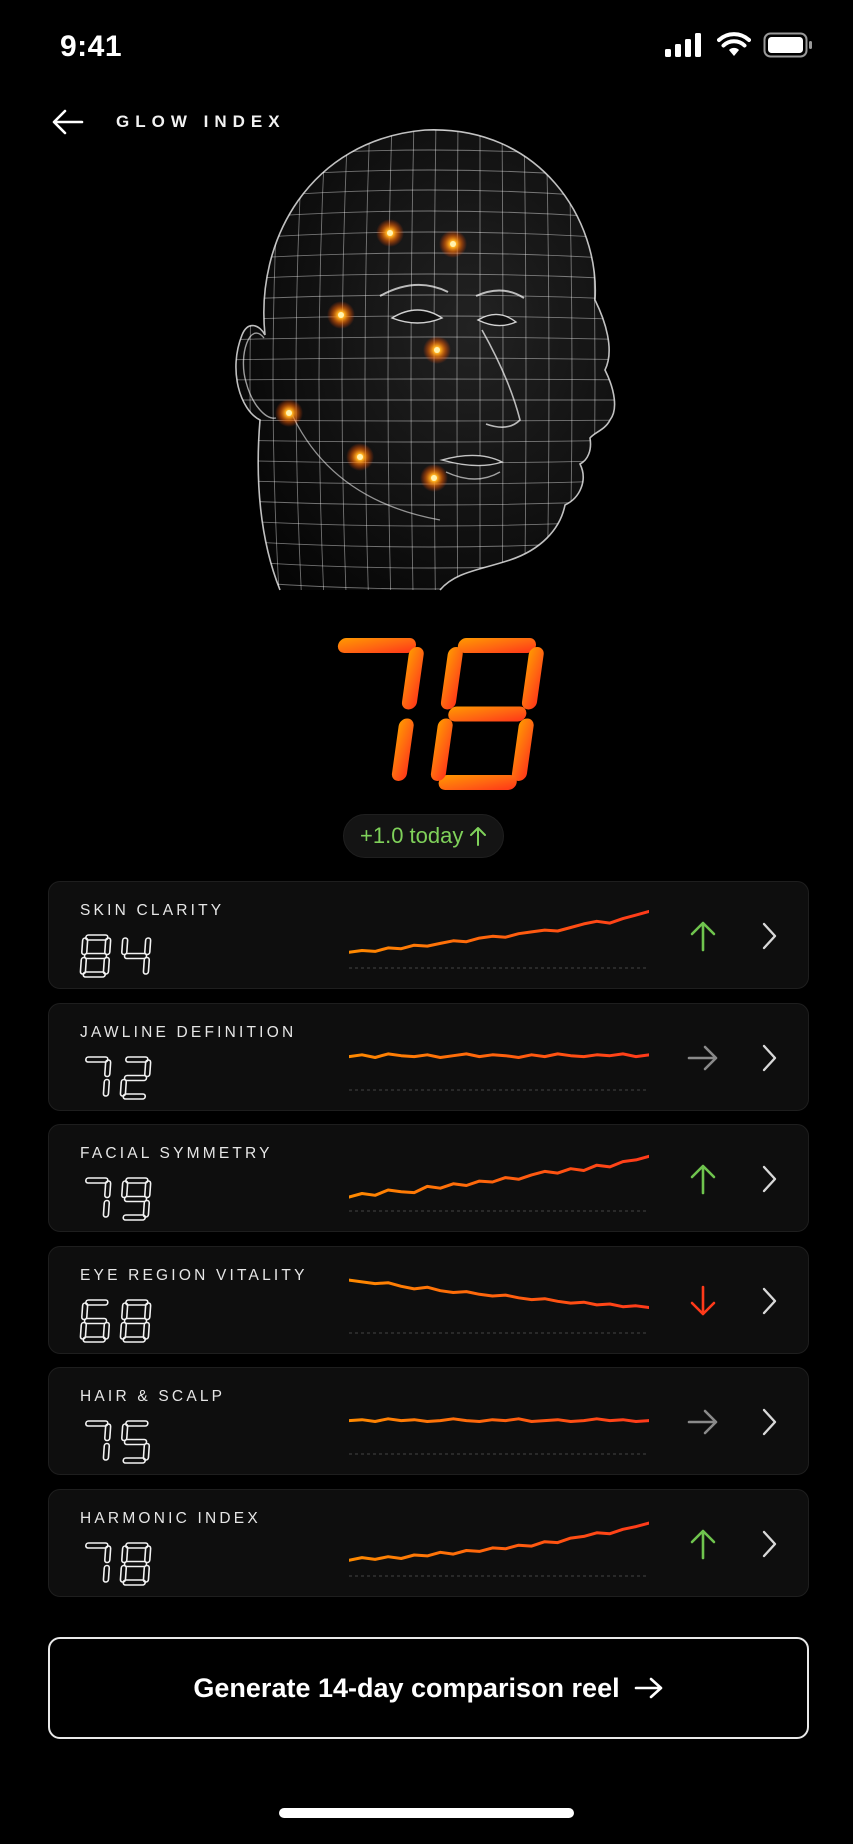 Image resolution: width=853 pixels, height=1844 pixels. I want to click on home-indicator, so click(426, 1813).